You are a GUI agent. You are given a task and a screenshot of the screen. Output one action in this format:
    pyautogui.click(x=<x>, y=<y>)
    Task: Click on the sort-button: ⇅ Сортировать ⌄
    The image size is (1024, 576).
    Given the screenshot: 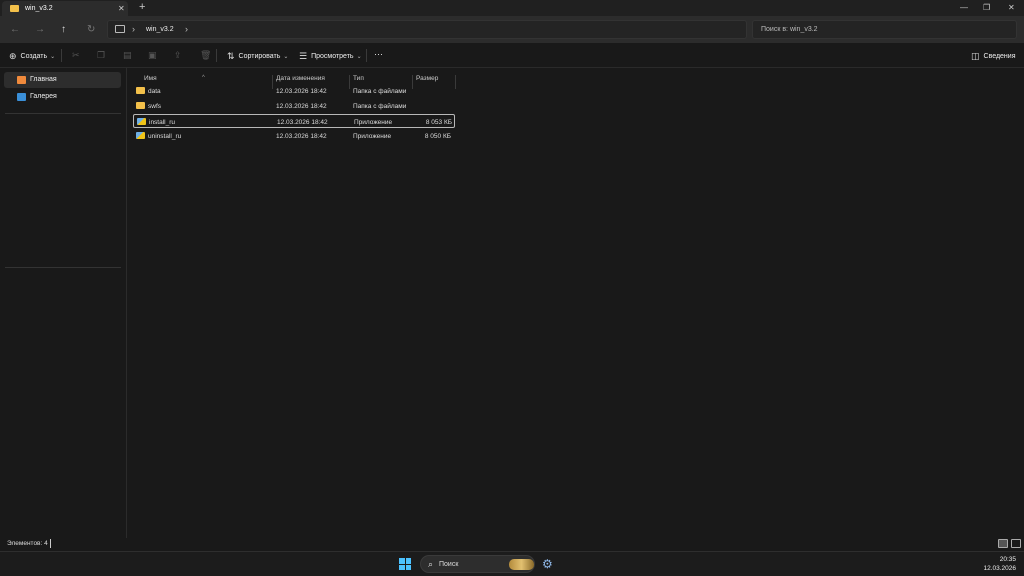 What is the action you would take?
    pyautogui.click(x=257, y=56)
    